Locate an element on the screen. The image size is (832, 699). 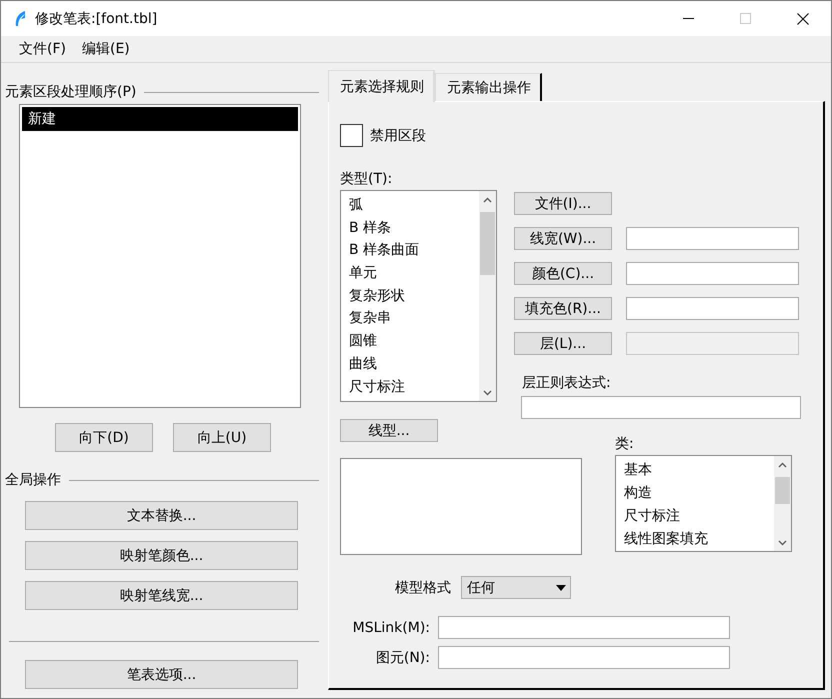
group-title: 元素区段处理顺序(P) is located at coordinates (70, 92).